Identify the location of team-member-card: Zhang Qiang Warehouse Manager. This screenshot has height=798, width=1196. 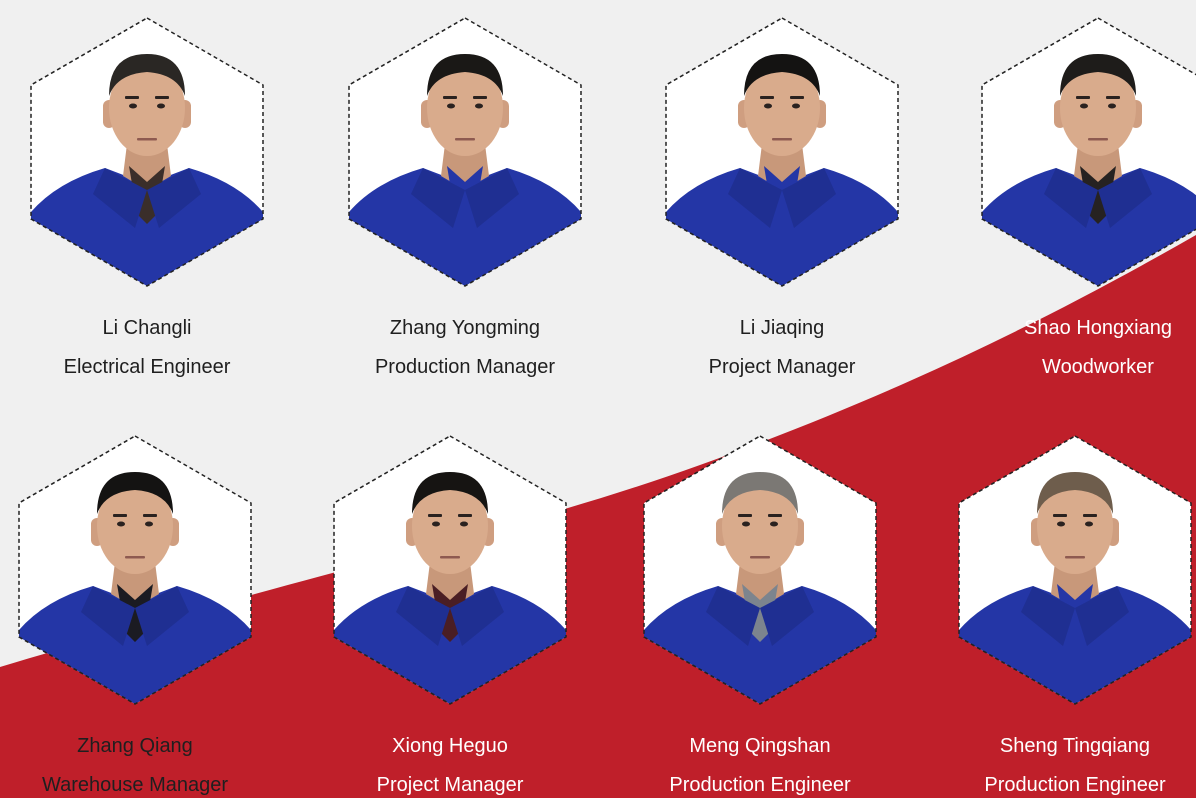
(135, 614).